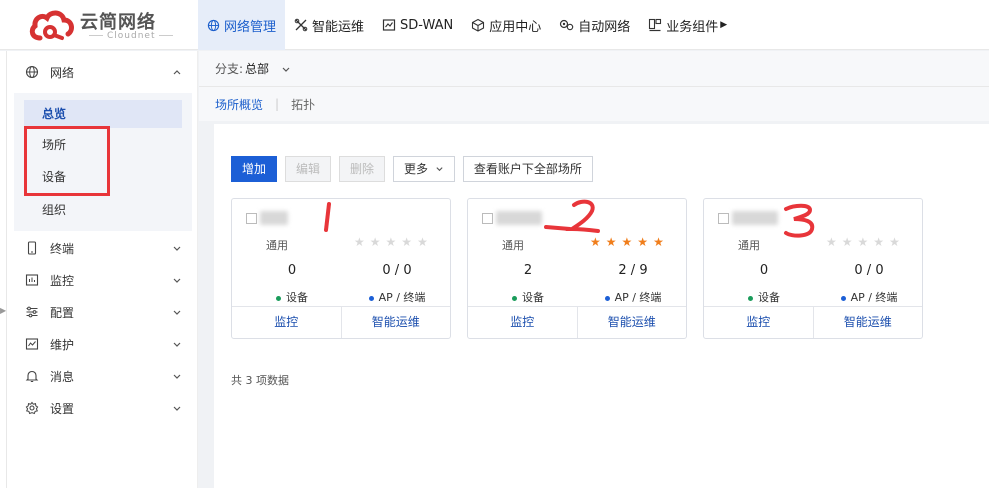 The image size is (989, 488). What do you see at coordinates (6, 269) in the screenshot?
I see `sidebar-divider` at bounding box center [6, 269].